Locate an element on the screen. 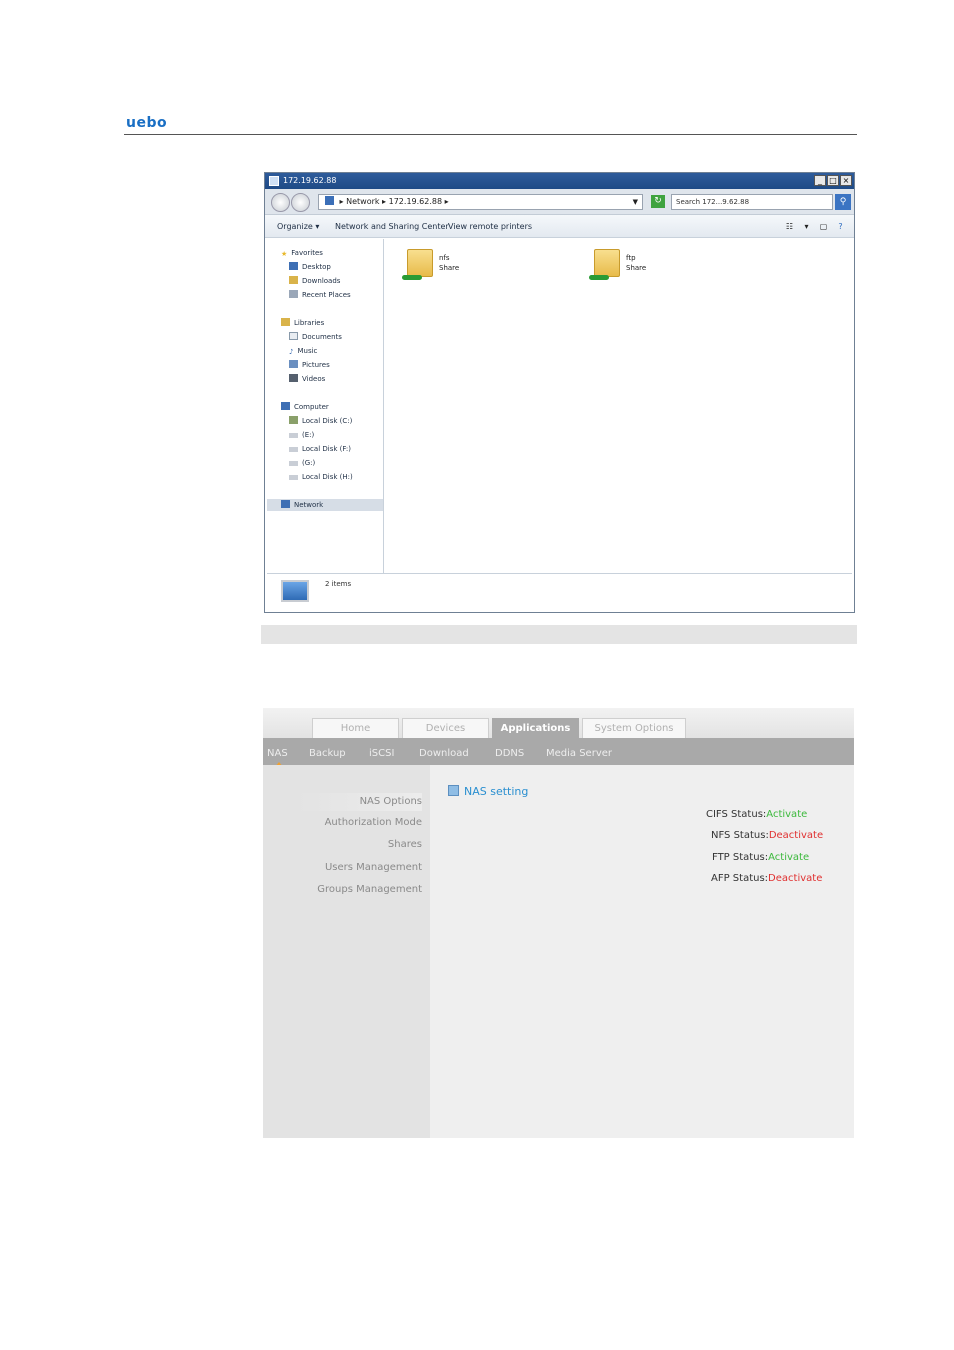  nav-drive-g: (G:) is located at coordinates (302, 463).